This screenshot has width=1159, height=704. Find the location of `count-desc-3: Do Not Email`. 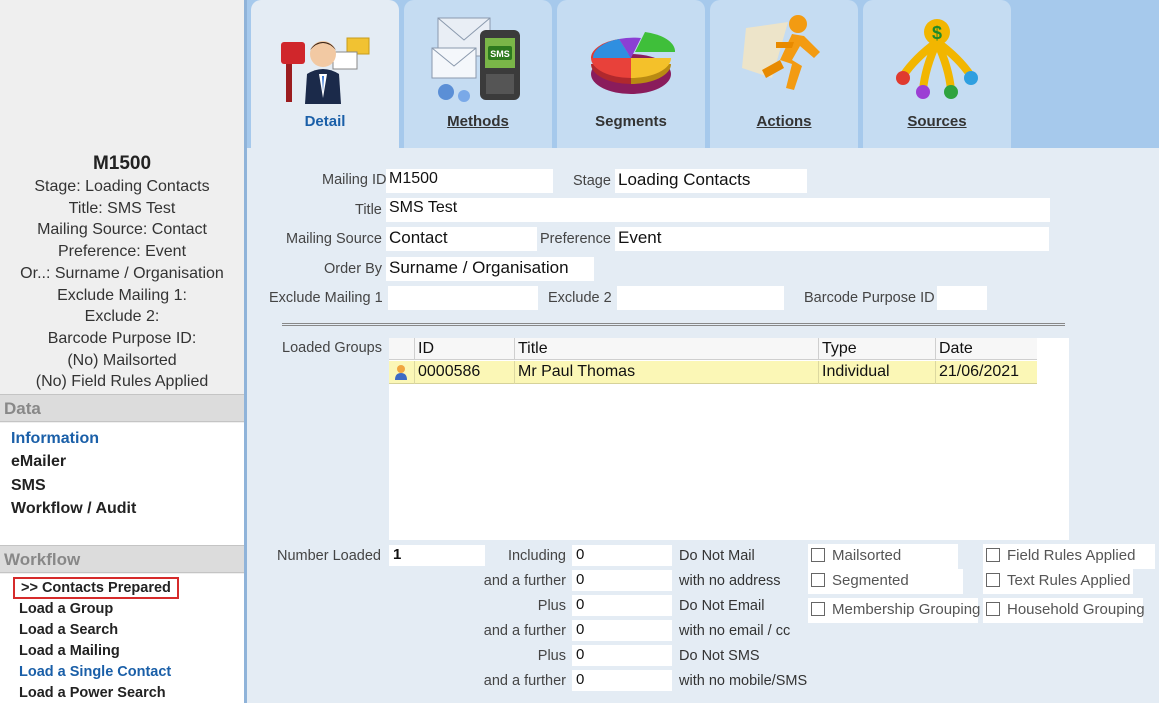

count-desc-3: Do Not Email is located at coordinates (722, 606).